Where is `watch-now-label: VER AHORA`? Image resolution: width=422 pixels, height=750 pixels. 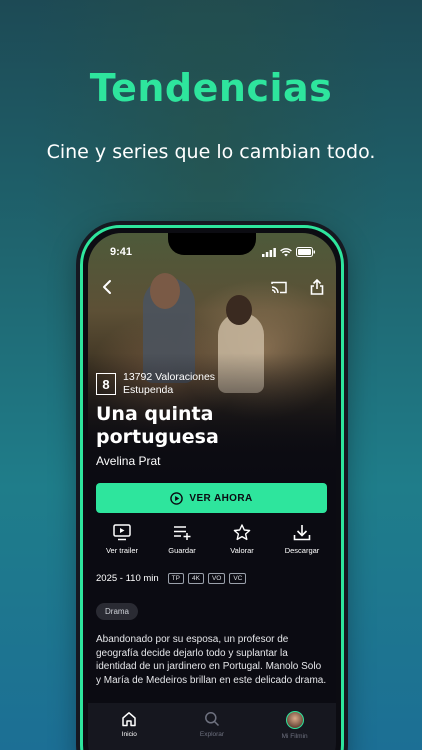 watch-now-label: VER AHORA is located at coordinates (221, 498).